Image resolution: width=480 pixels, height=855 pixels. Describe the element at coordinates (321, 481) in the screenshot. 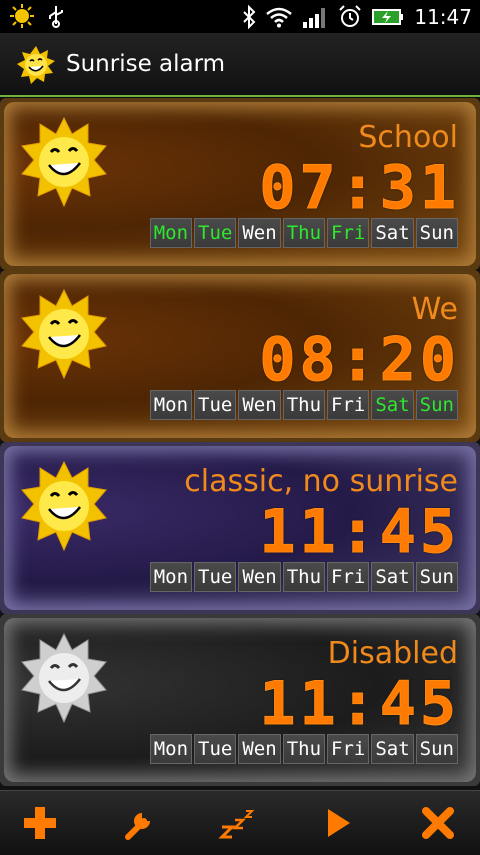

I see `alarm-name: classic, no sunrise` at that location.